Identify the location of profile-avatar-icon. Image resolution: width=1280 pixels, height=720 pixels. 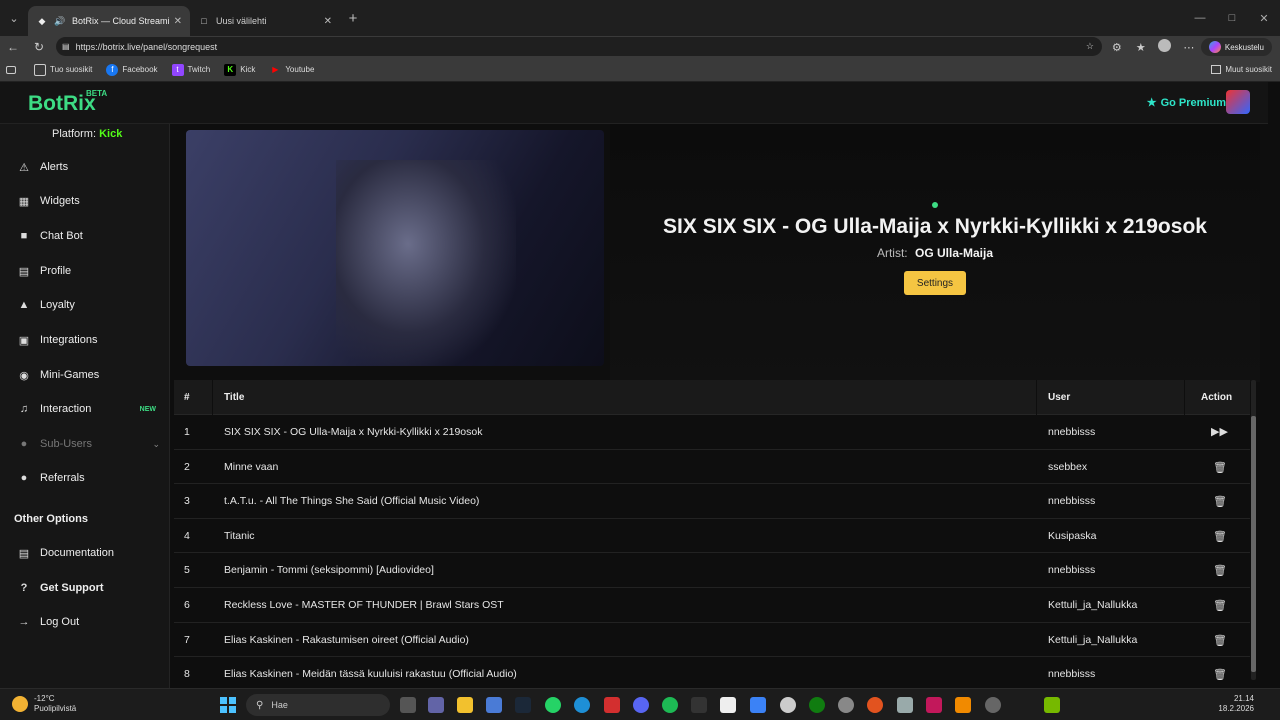
(1165, 47).